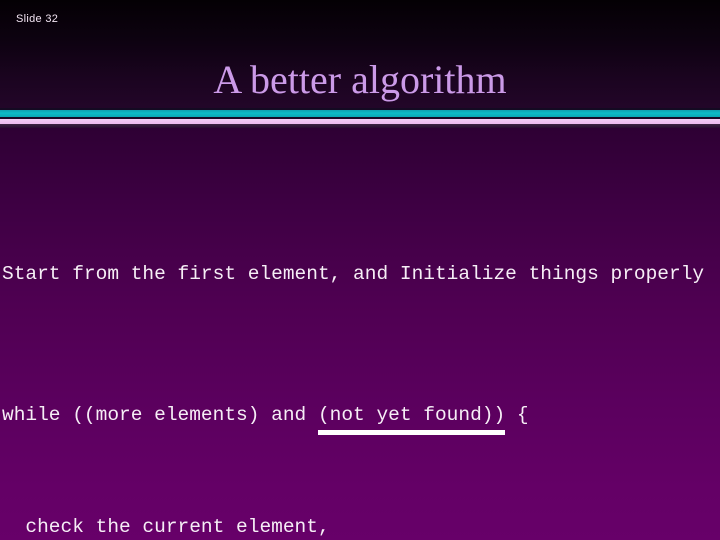 This screenshot has width=720, height=540. Describe the element at coordinates (360, 118) in the screenshot. I see `title-divider` at that location.